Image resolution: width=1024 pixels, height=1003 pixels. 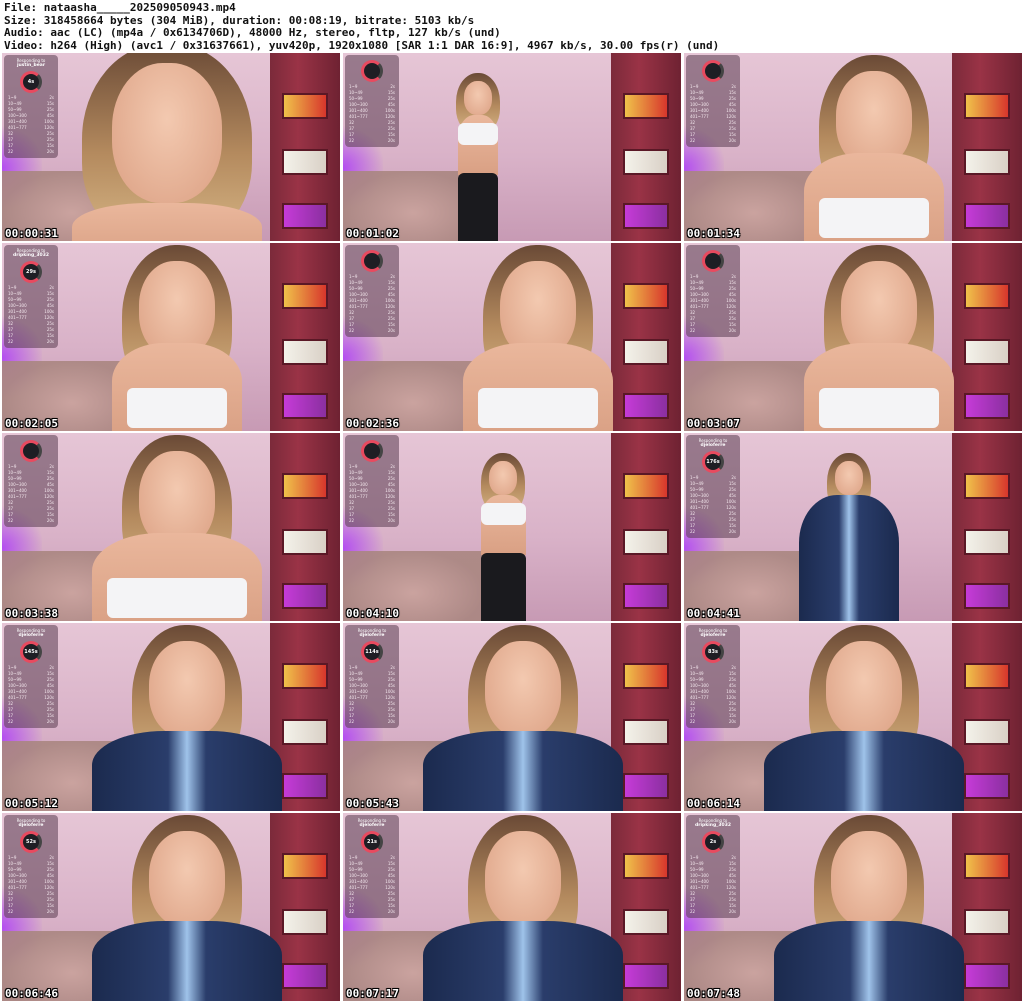 What do you see at coordinates (31, 652) in the screenshot?
I see `timer-value: 145s` at bounding box center [31, 652].